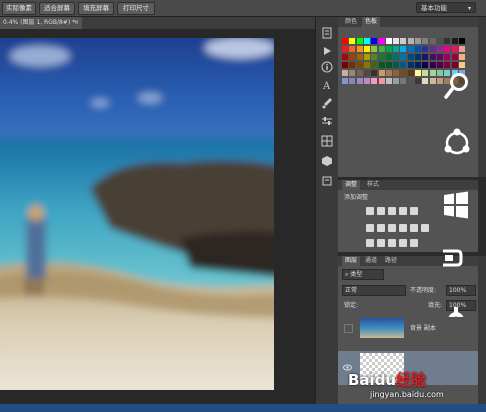 Image resolution: width=486 pixels, height=412 pixels. I want to click on tab-layers: 图层, so click(351, 261).